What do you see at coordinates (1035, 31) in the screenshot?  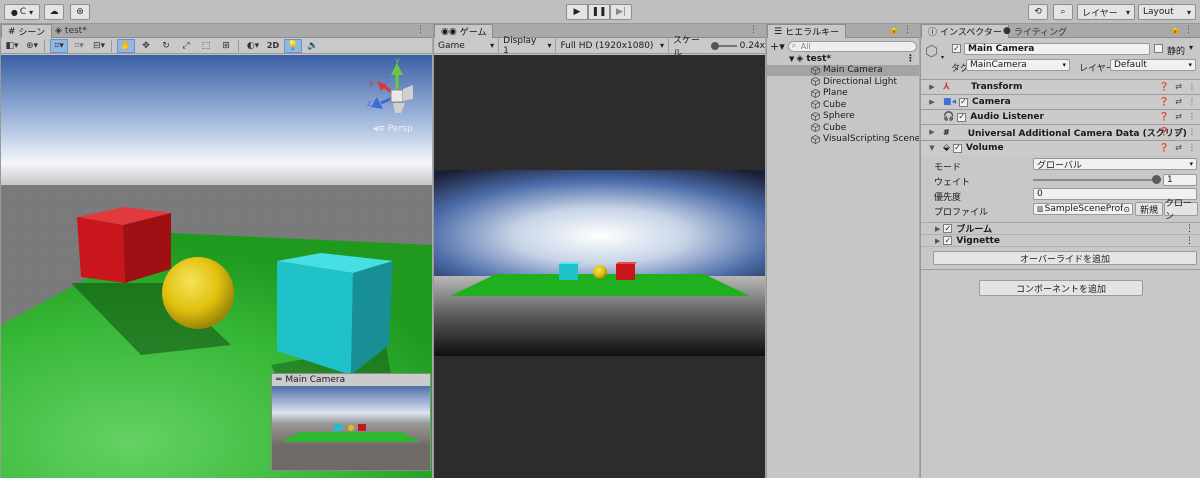 I see `tab-lighting: ● ライティング` at bounding box center [1035, 31].